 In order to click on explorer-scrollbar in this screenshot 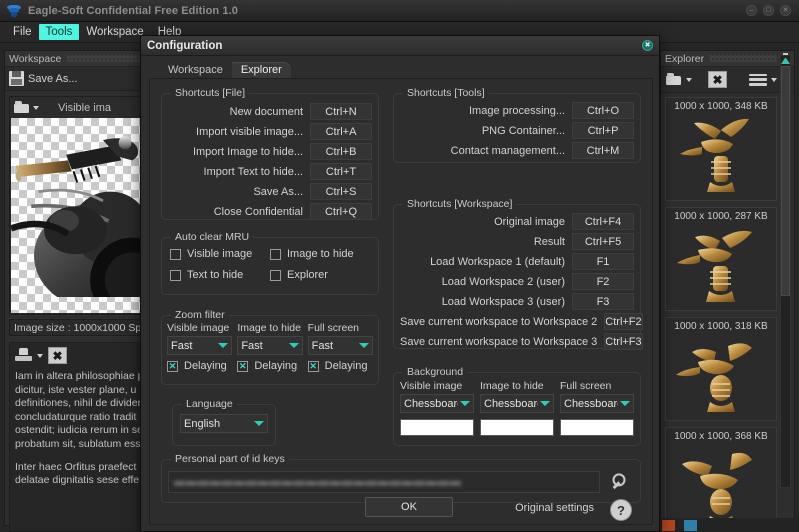, I will do `click(785, 271)`.